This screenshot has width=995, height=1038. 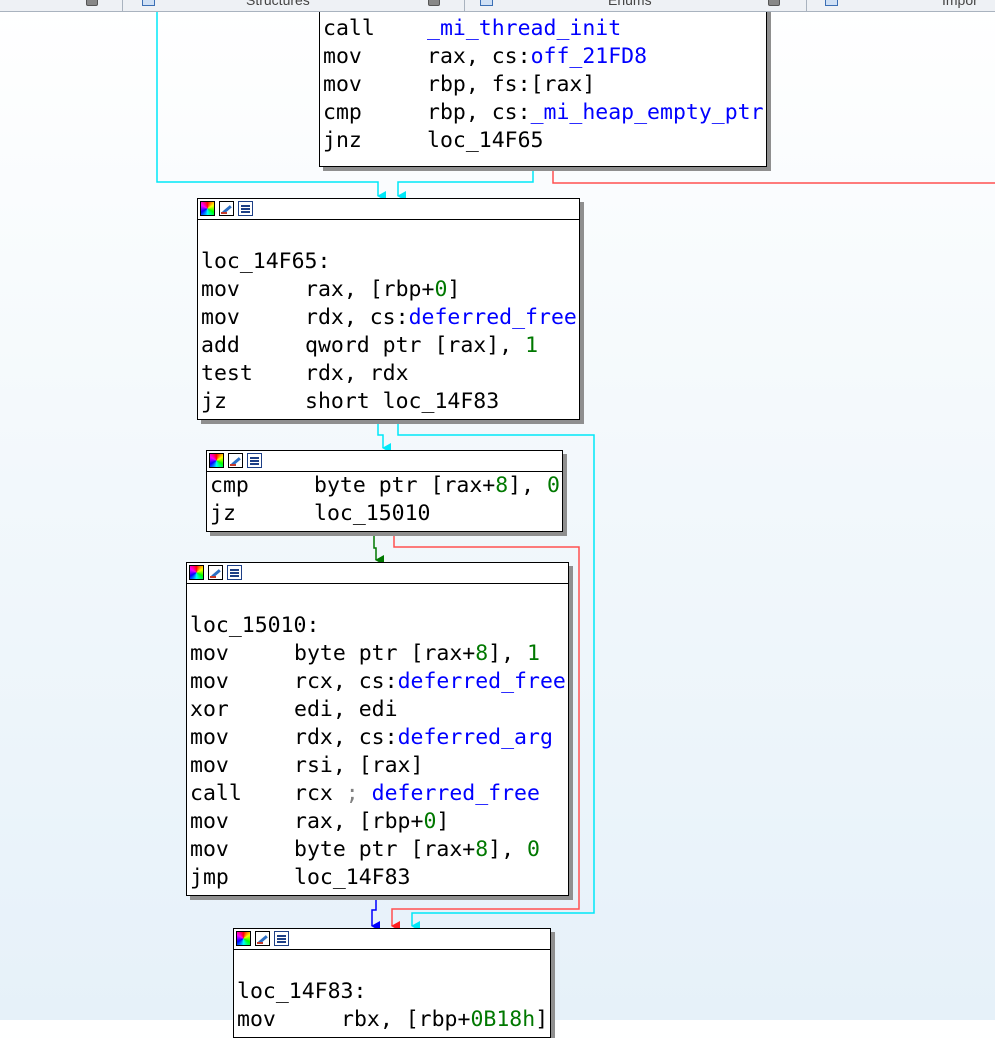 I want to click on instruction-line: cmp byte ptr [rax+8], 0, so click(x=386, y=486).